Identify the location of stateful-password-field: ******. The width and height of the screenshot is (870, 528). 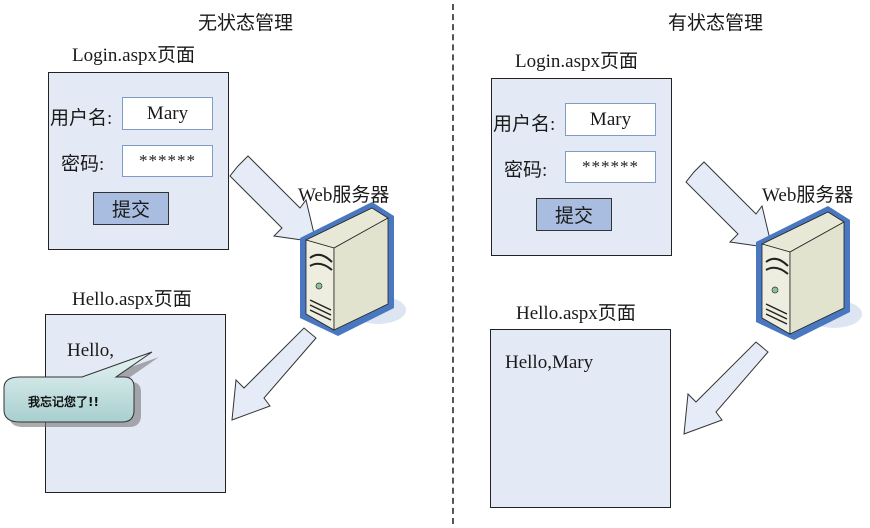
(610, 167).